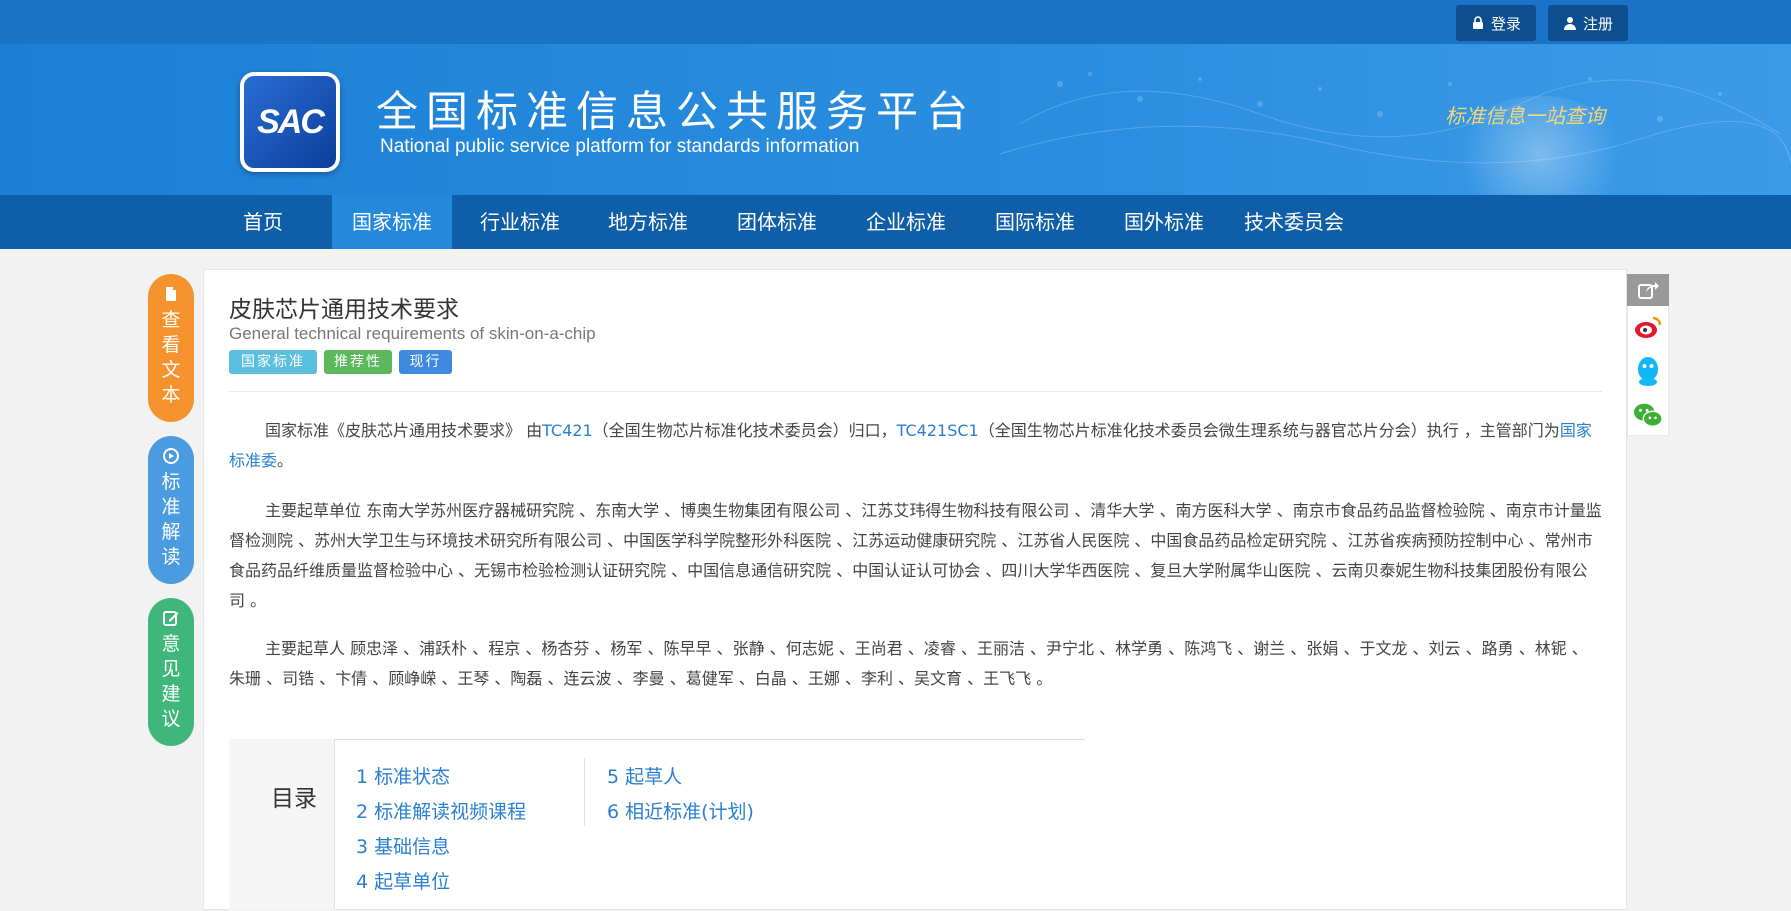  I want to click on wechat-icon, so click(1648, 415).